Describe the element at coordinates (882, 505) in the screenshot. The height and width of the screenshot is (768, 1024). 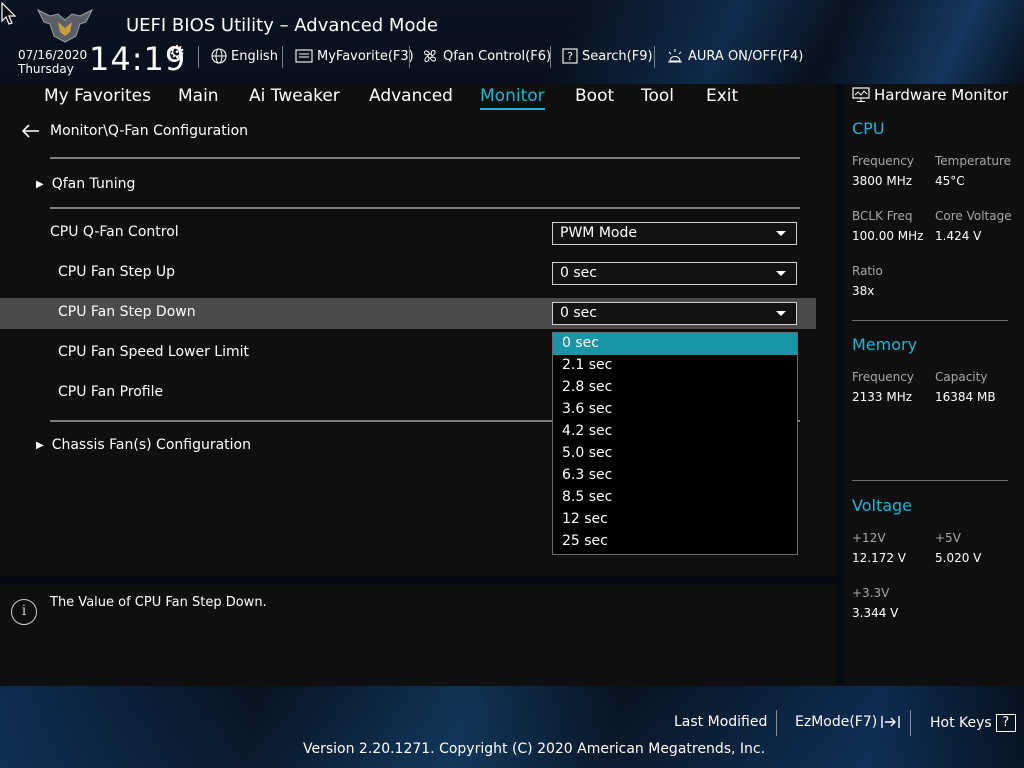
I see `voltage-heading: Voltage` at that location.